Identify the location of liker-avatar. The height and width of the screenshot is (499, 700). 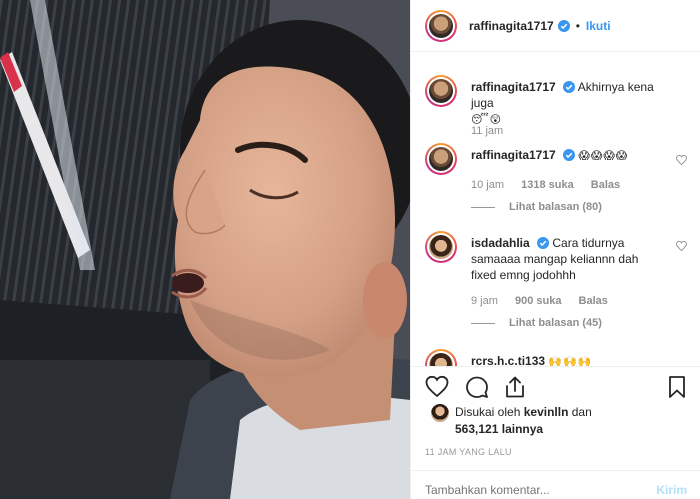
(440, 413).